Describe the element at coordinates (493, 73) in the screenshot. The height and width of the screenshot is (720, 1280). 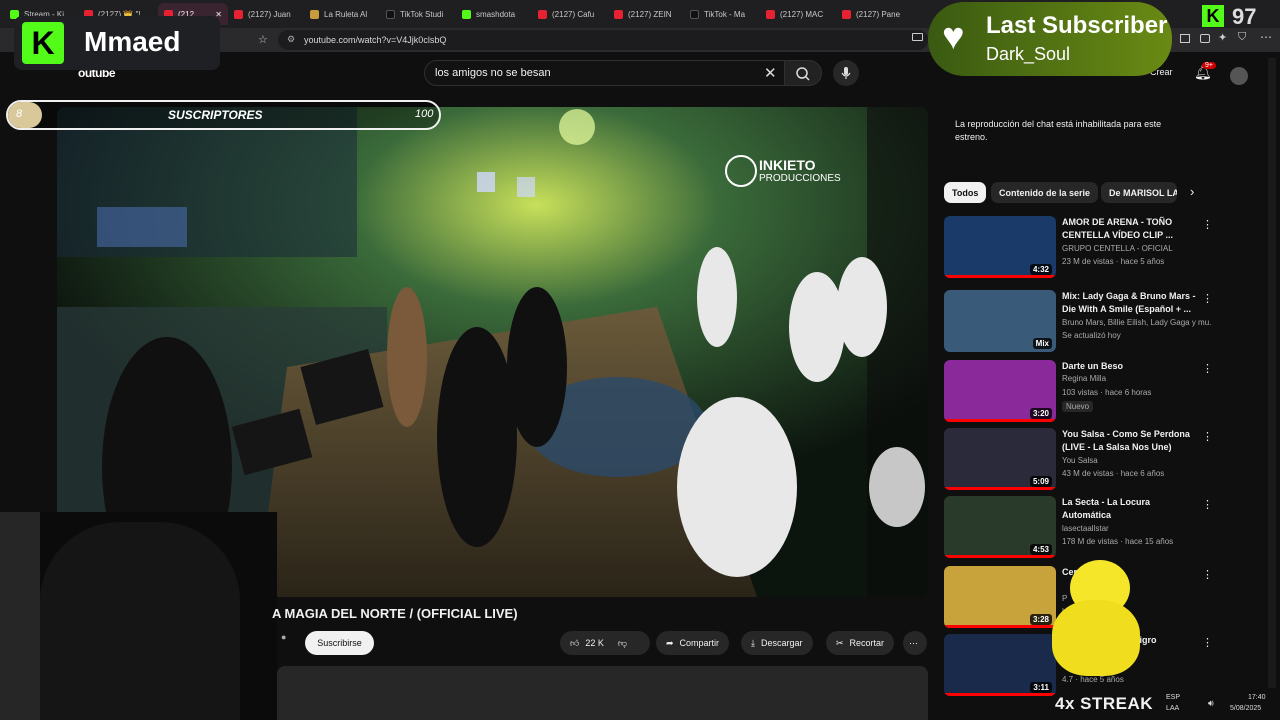
I see `search-query: los amigos no se besan` at that location.